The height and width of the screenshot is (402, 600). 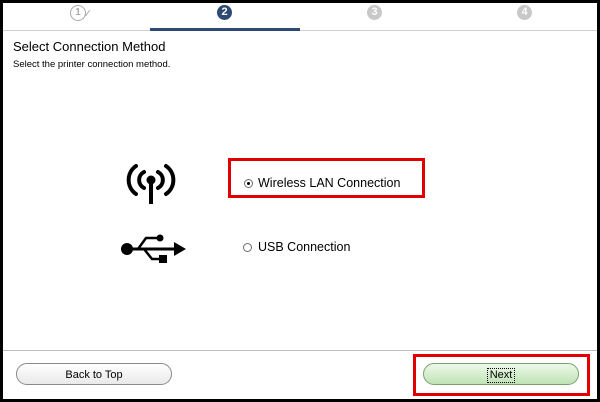 I want to click on step-3: 3, so click(x=374, y=12).